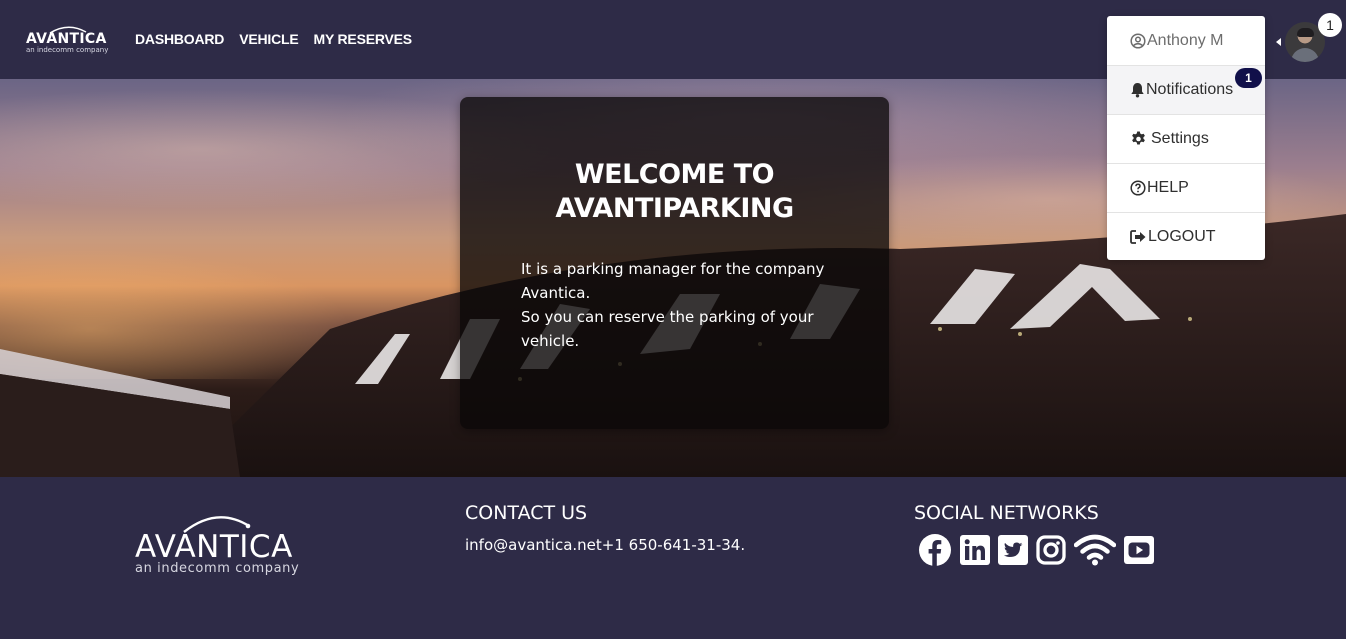  I want to click on dropdown-help: HELP, so click(1186, 187).